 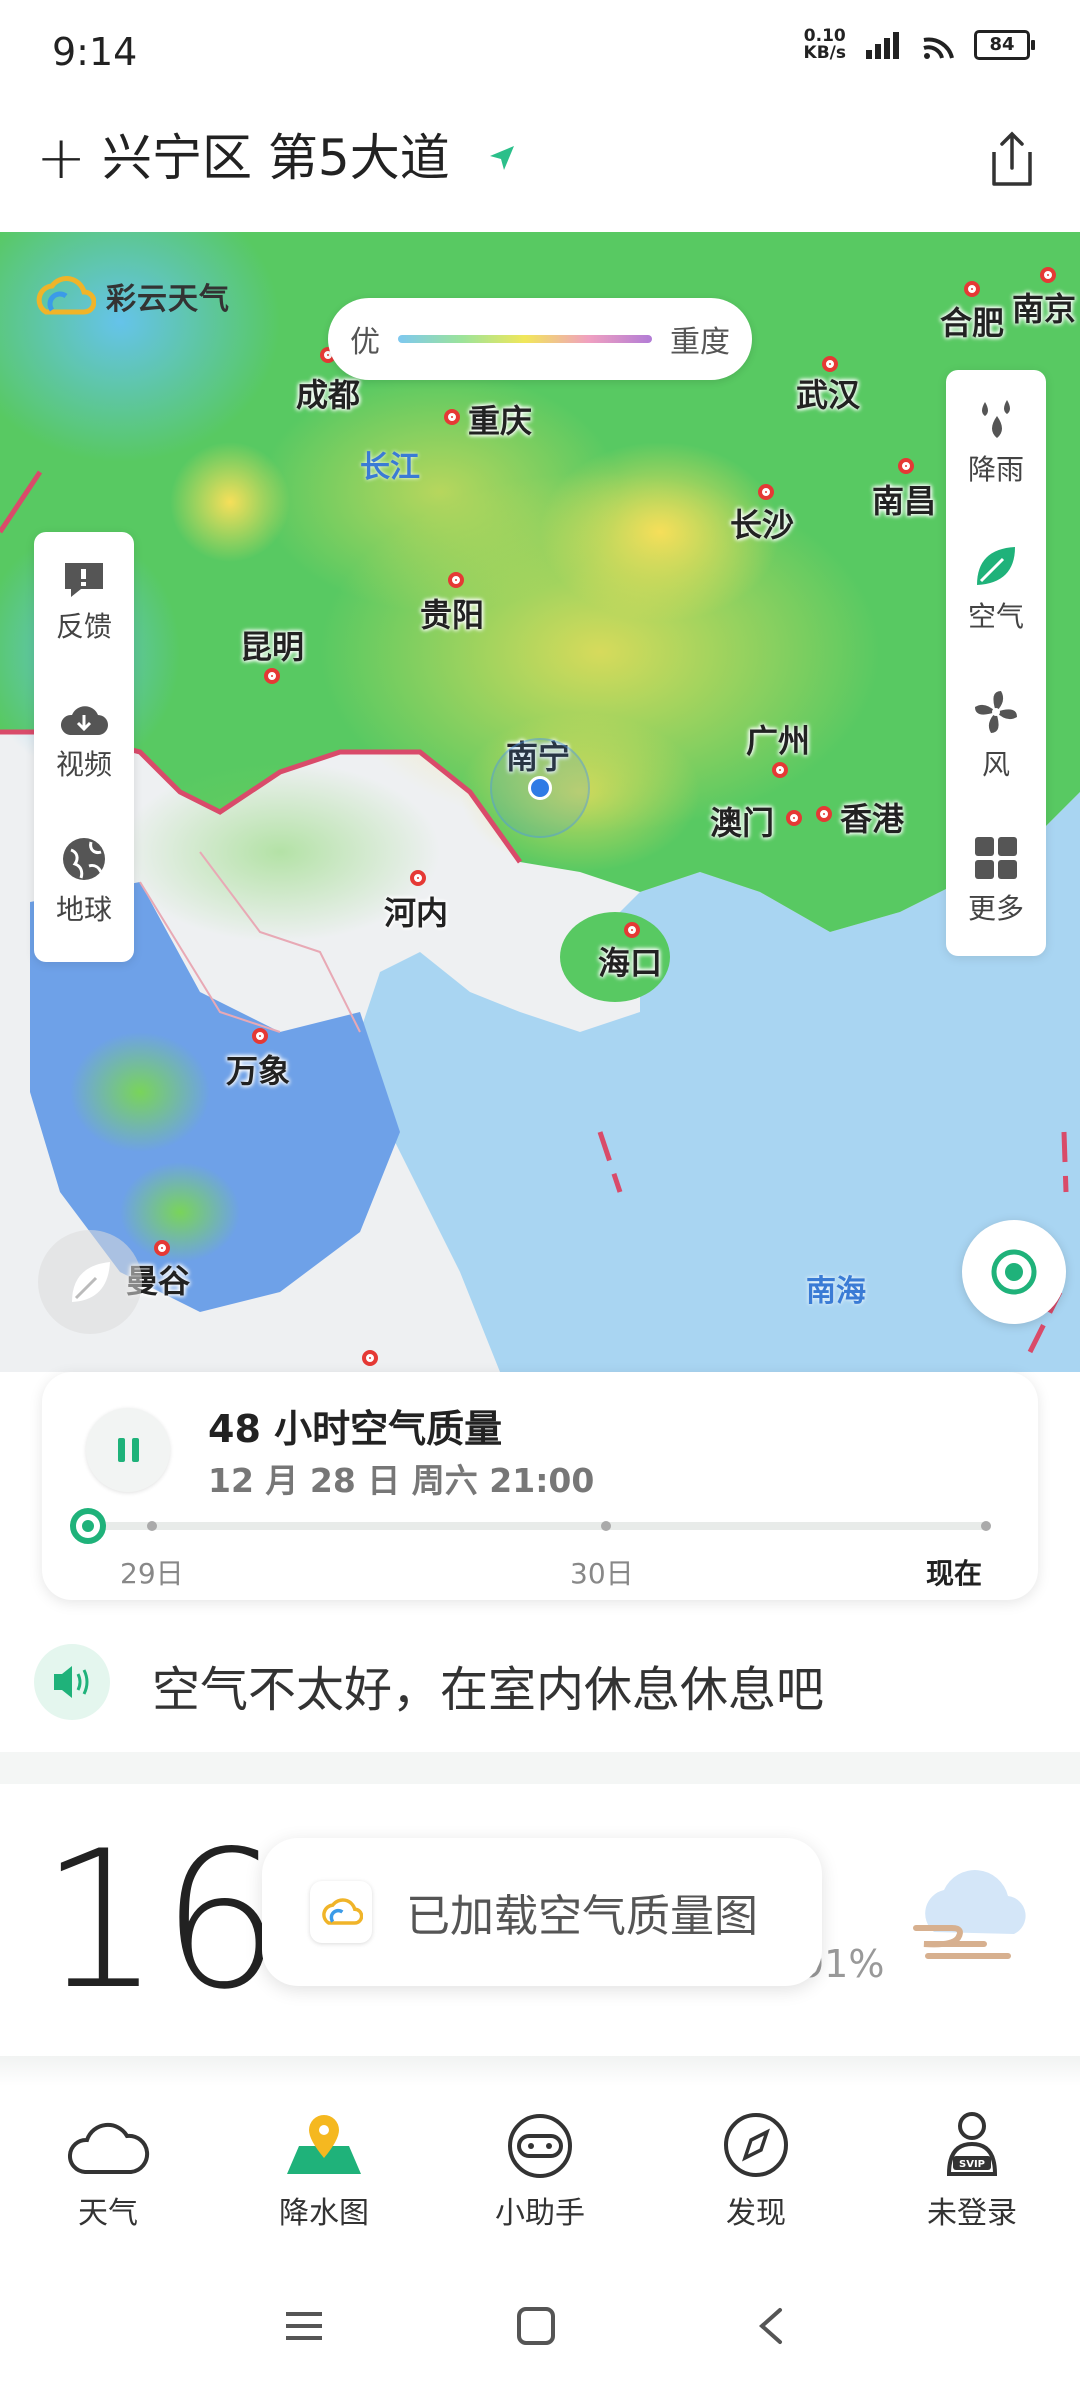 I want to click on city-label: 武汉, so click(x=828, y=395).